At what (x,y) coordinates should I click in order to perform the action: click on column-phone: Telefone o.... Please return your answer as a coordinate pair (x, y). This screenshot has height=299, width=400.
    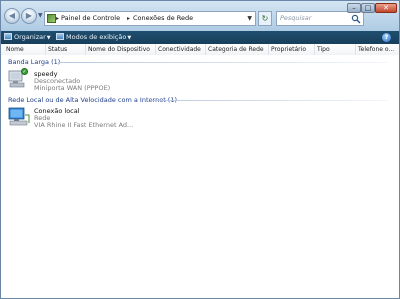
    Looking at the image, I should click on (378, 49).